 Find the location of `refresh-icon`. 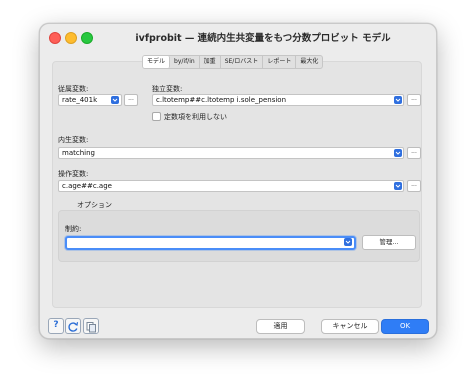

refresh-icon is located at coordinates (73, 327).